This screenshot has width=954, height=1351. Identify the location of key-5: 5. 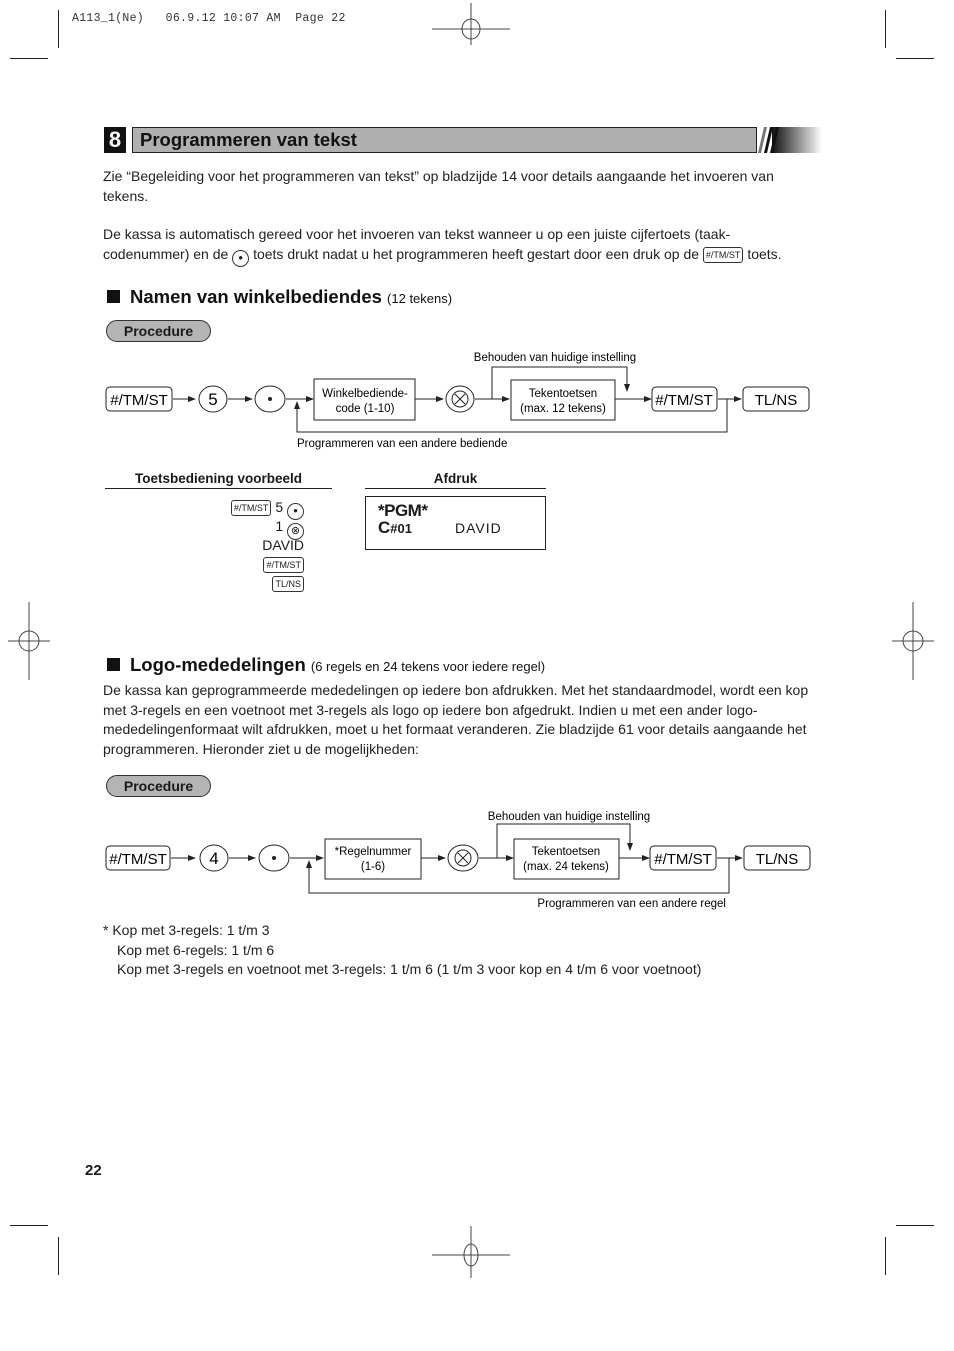
(213, 399).